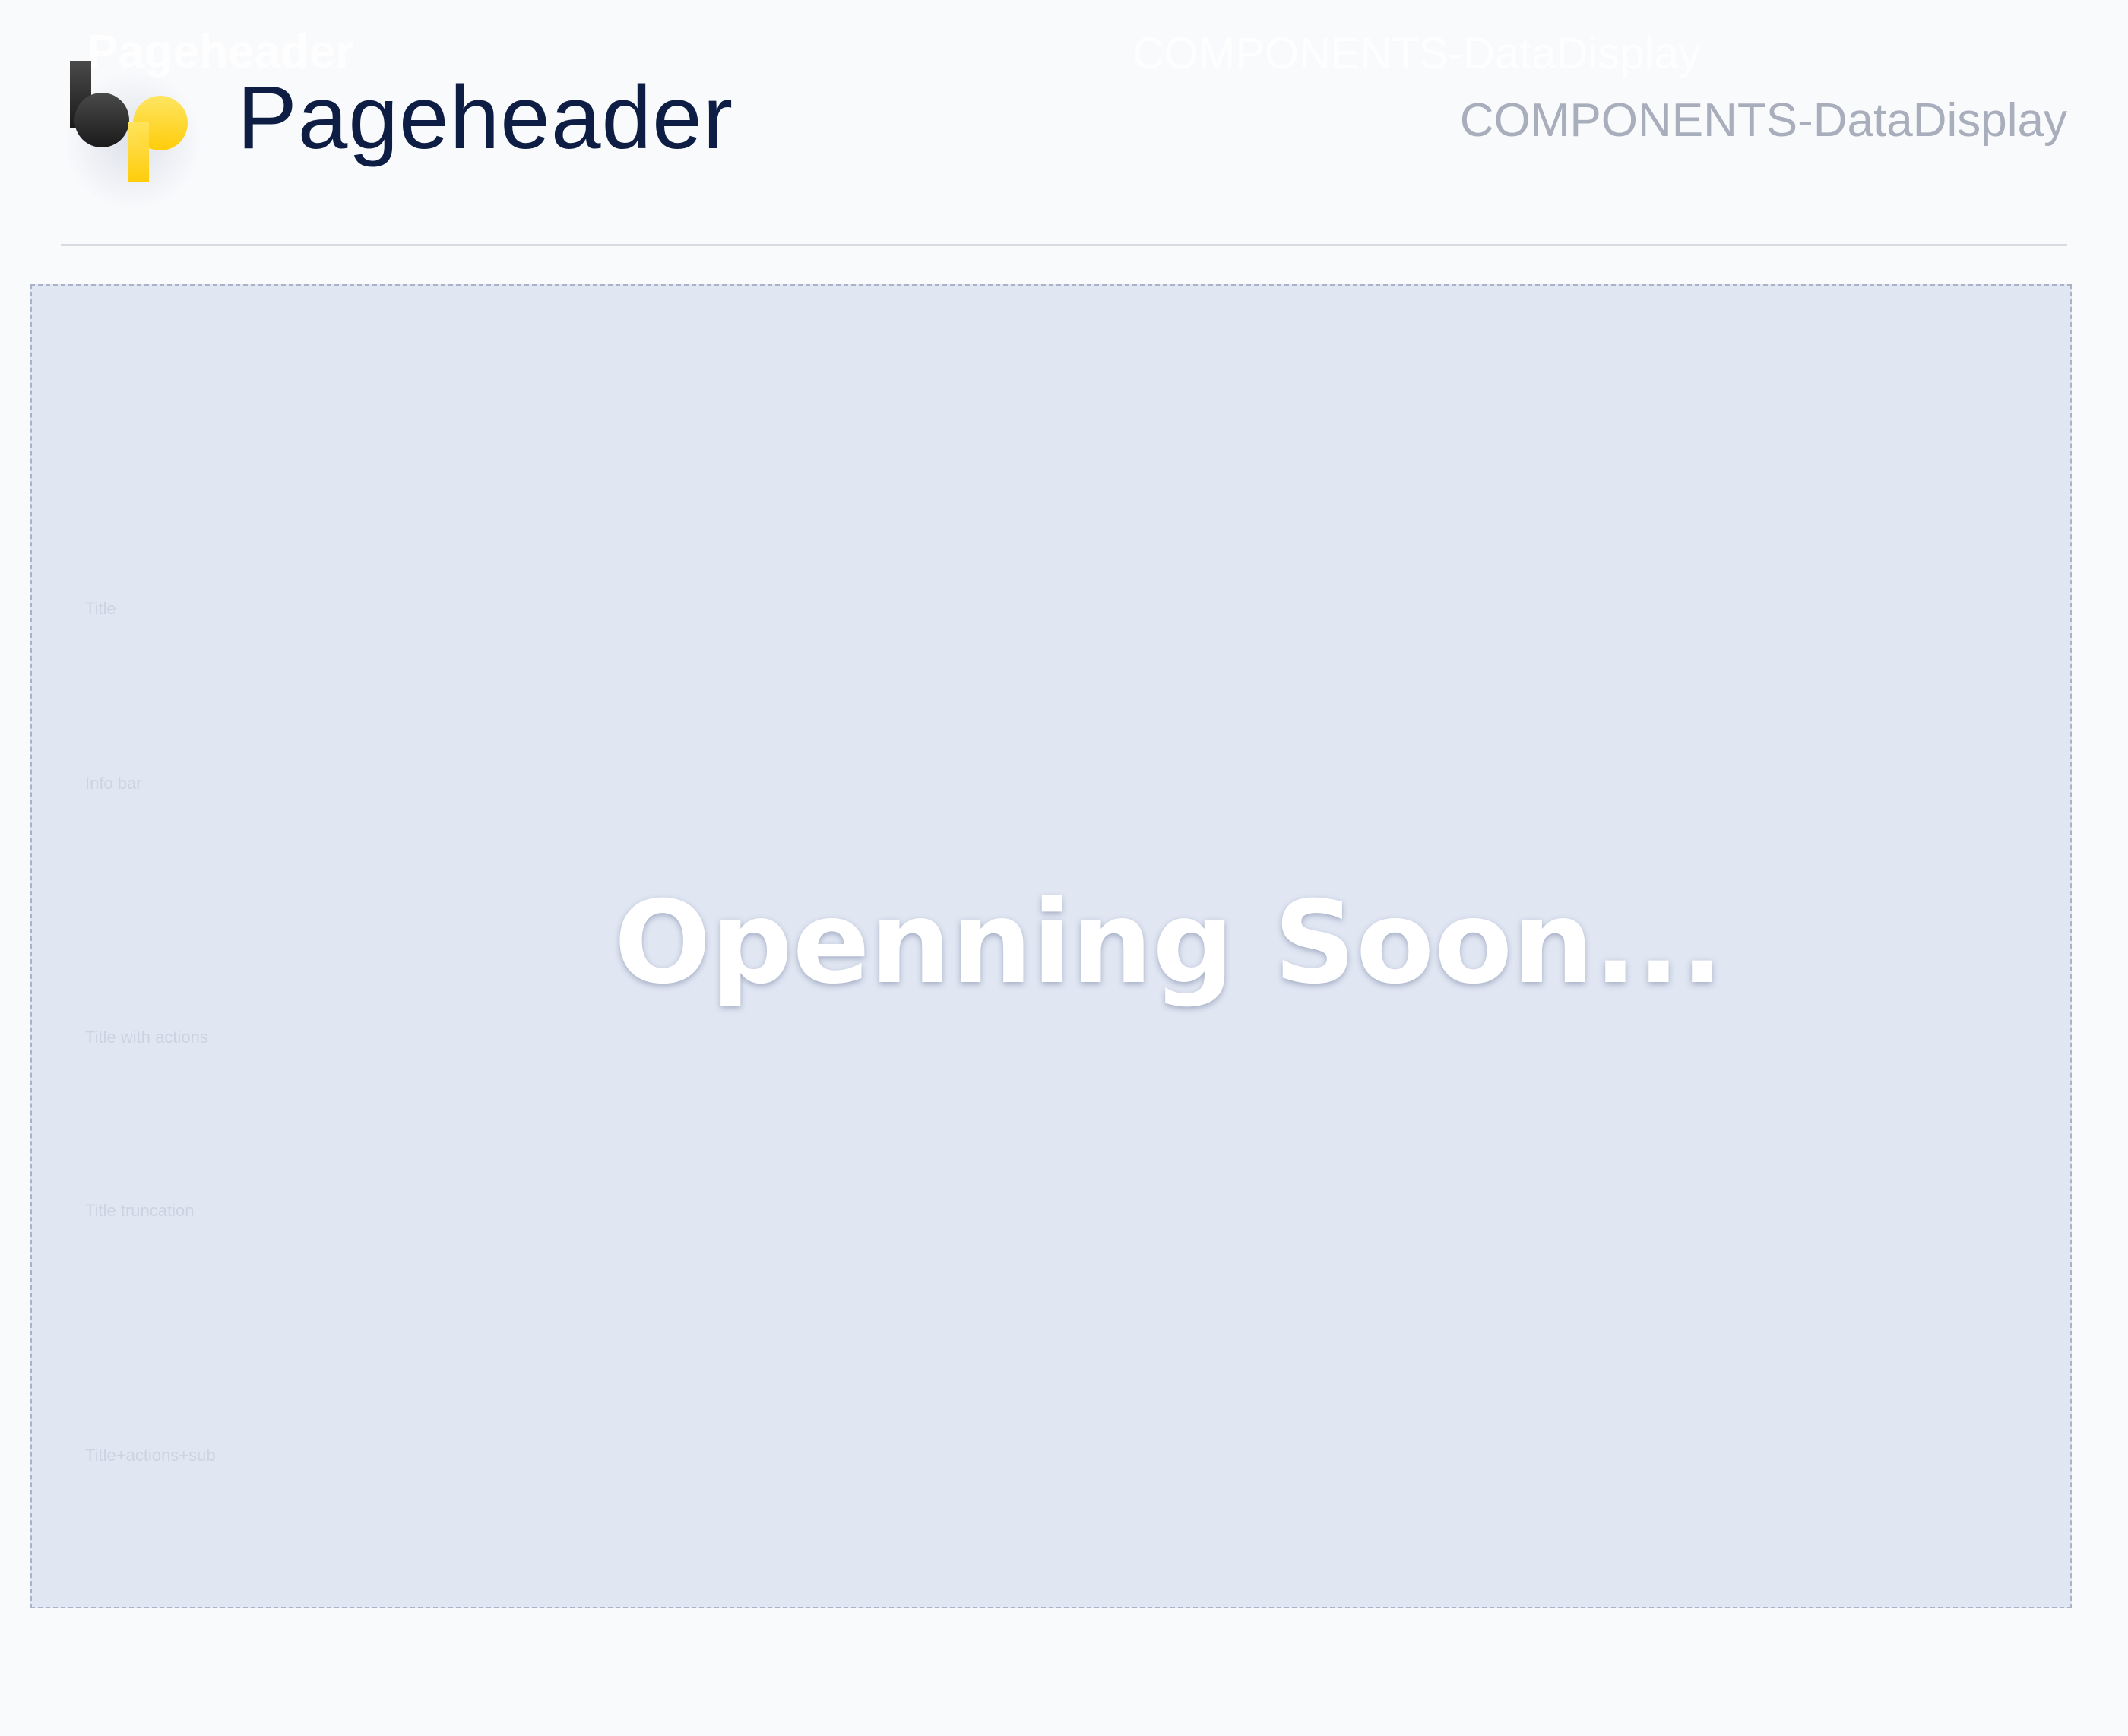  What do you see at coordinates (133, 133) in the screenshot?
I see `bp-logo-icon` at bounding box center [133, 133].